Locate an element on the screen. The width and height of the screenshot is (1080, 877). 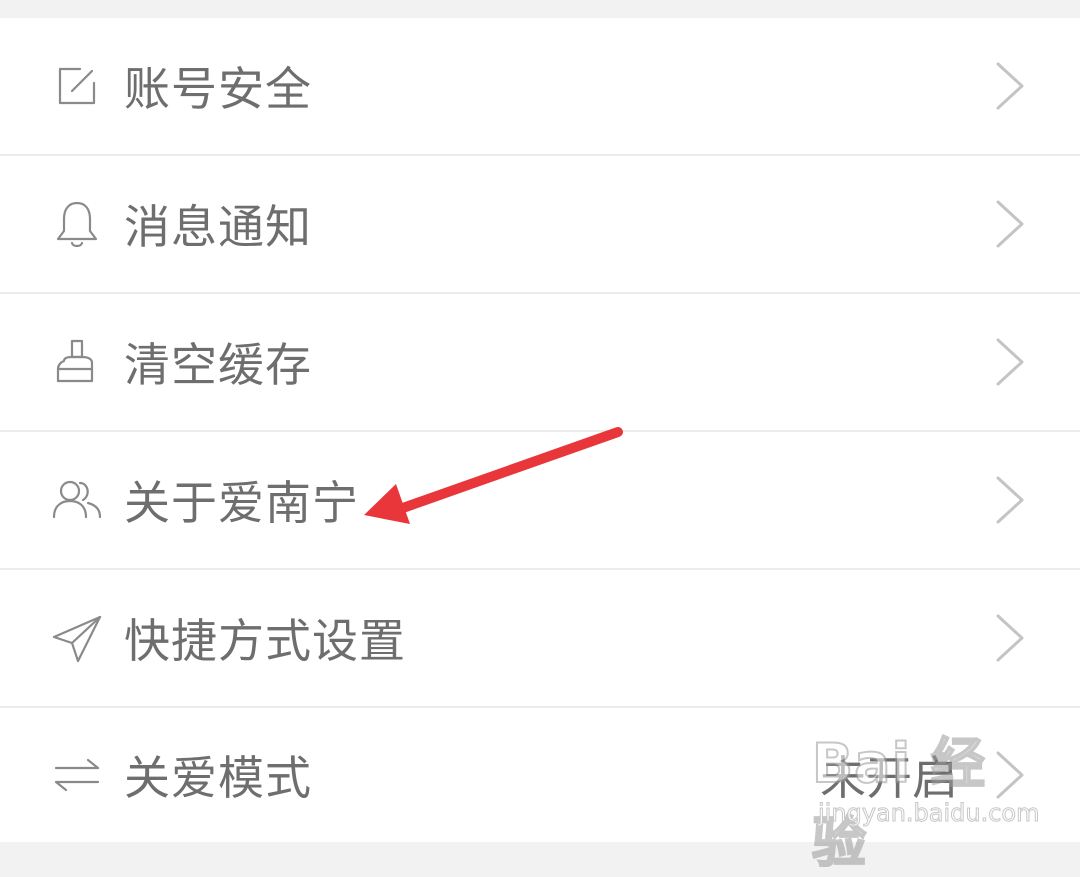
settings-item-label: 关于爱南宁 is located at coordinates (241, 503).